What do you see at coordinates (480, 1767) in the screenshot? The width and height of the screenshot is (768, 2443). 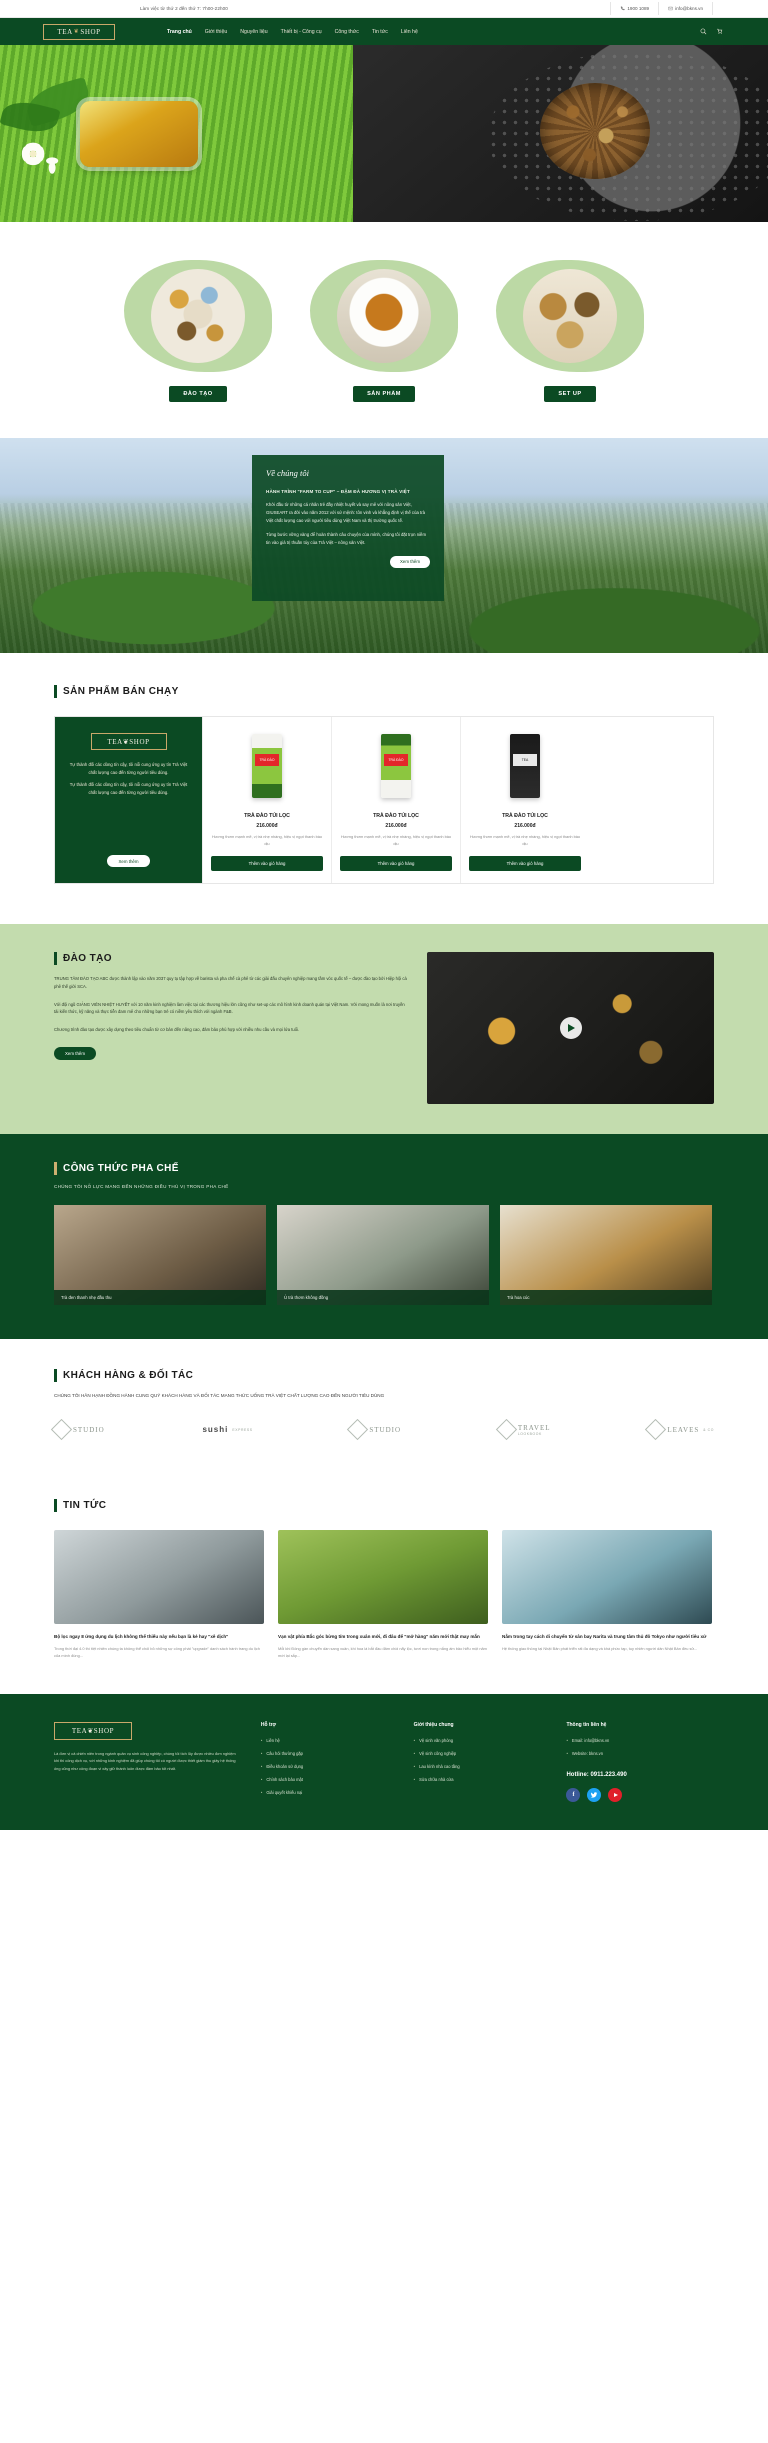 I see `footer-link: Lau kính nhà cao tầng` at bounding box center [480, 1767].